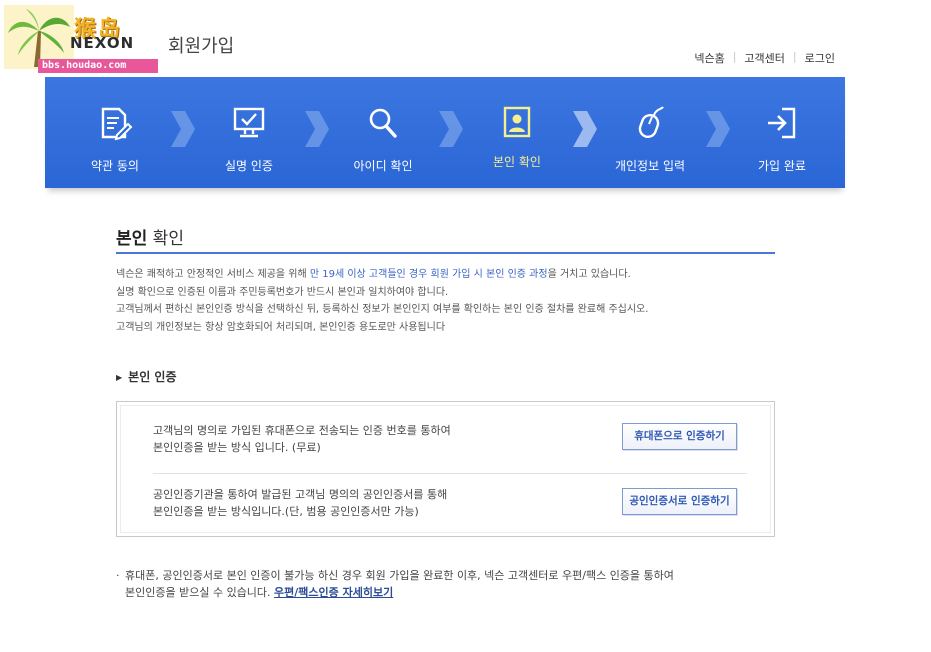 The width and height of the screenshot is (931, 652). Describe the element at coordinates (249, 166) in the screenshot. I see `step-label: 실명 인증` at that location.